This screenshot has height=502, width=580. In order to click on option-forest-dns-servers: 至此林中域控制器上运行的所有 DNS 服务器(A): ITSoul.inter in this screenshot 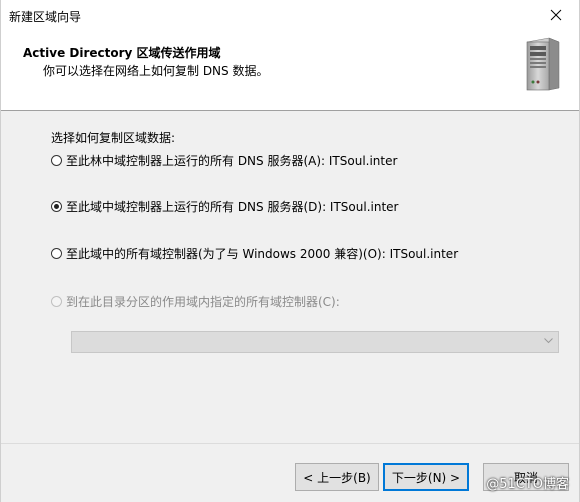, I will do `click(224, 160)`.